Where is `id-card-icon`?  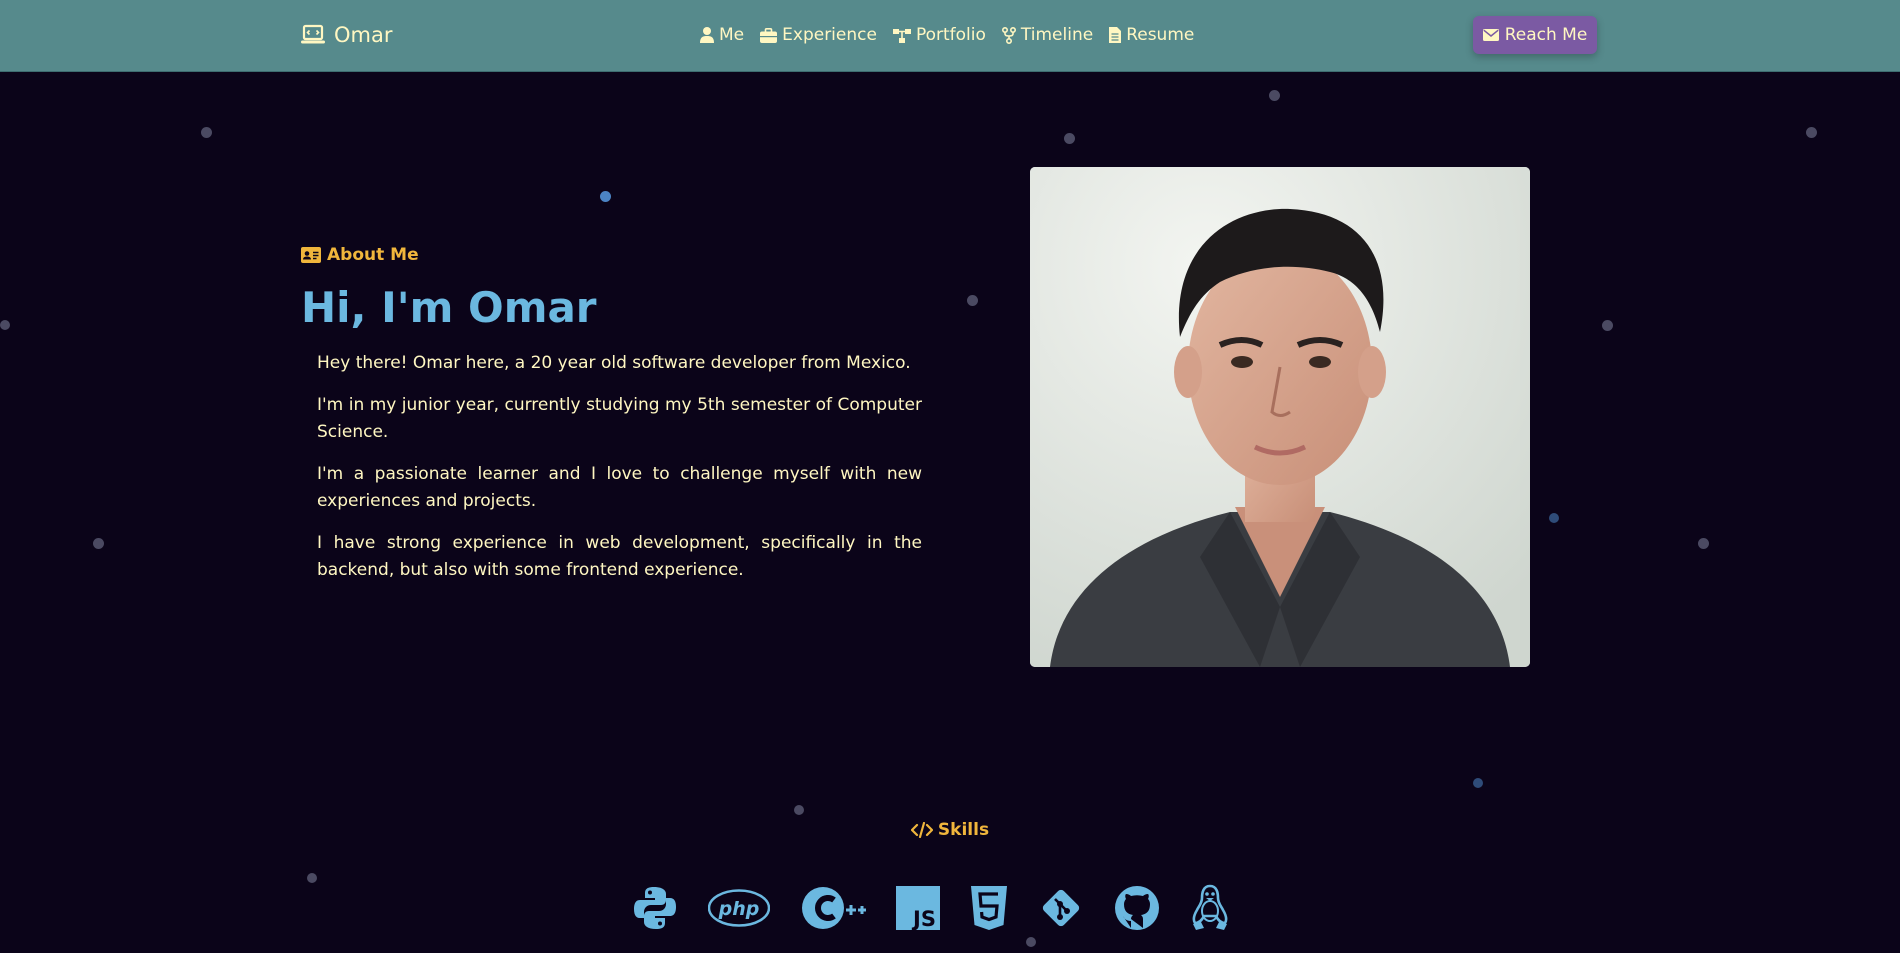 id-card-icon is located at coordinates (311, 255).